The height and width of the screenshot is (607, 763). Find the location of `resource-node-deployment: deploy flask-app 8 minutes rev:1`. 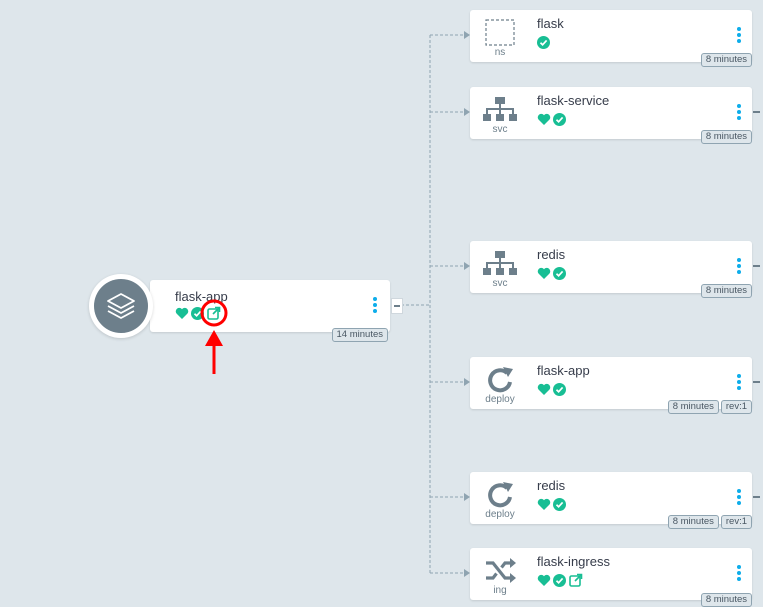

resource-node-deployment: deploy flask-app 8 minutes rev:1 is located at coordinates (615, 385).